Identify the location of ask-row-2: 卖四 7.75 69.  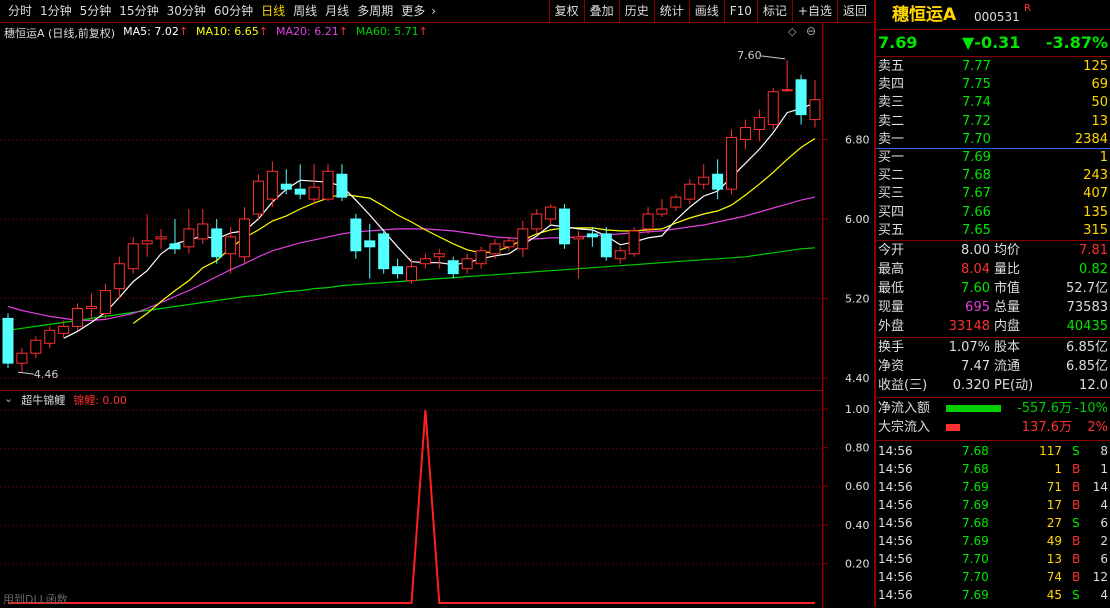
(993, 85).